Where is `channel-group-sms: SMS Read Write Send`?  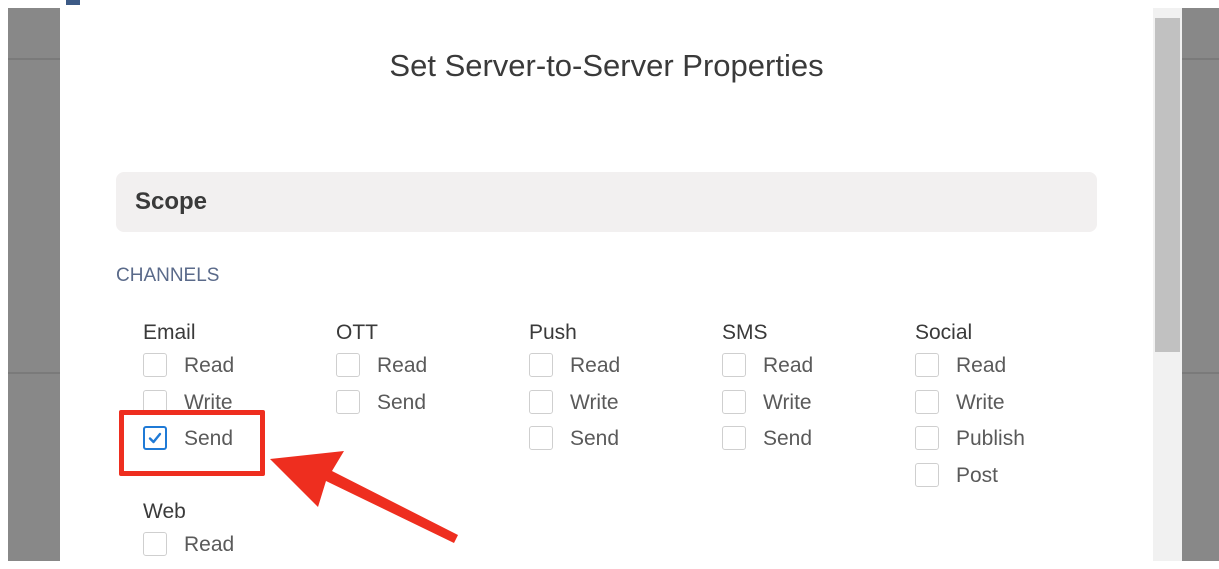 channel-group-sms: SMS Read Write Send is located at coordinates (812, 391).